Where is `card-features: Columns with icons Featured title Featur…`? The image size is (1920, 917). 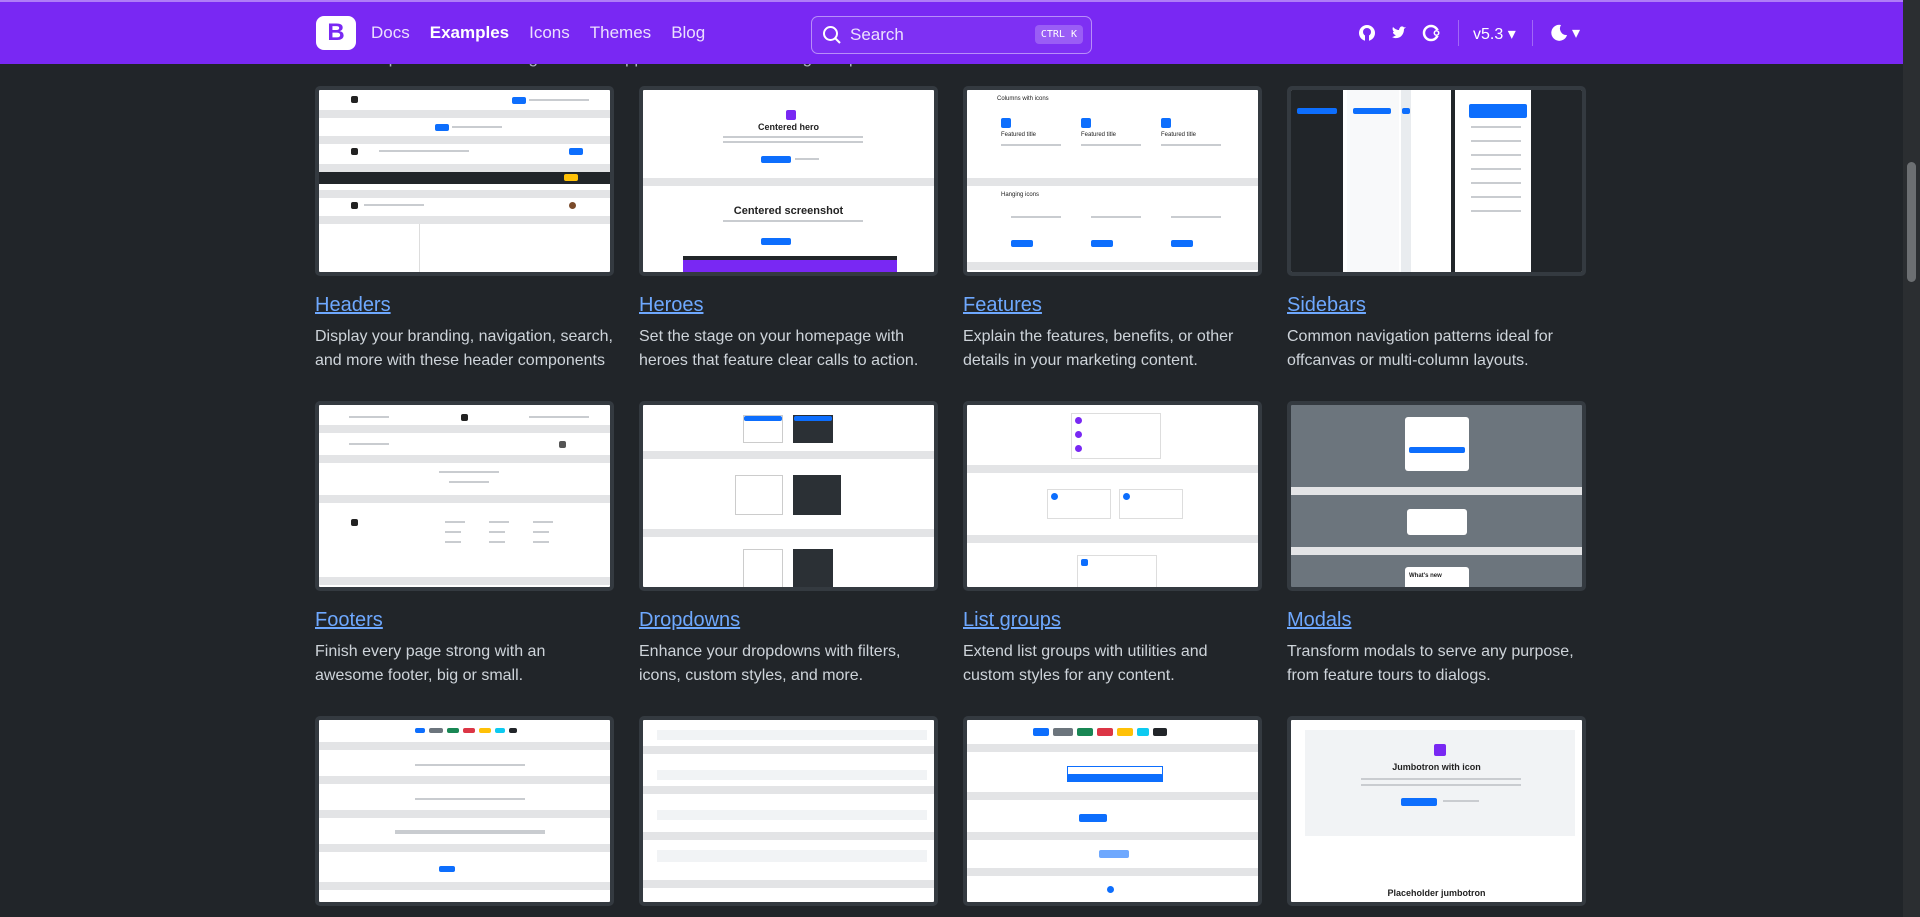 card-features: Columns with icons Featured title Featur… is located at coordinates (1112, 229).